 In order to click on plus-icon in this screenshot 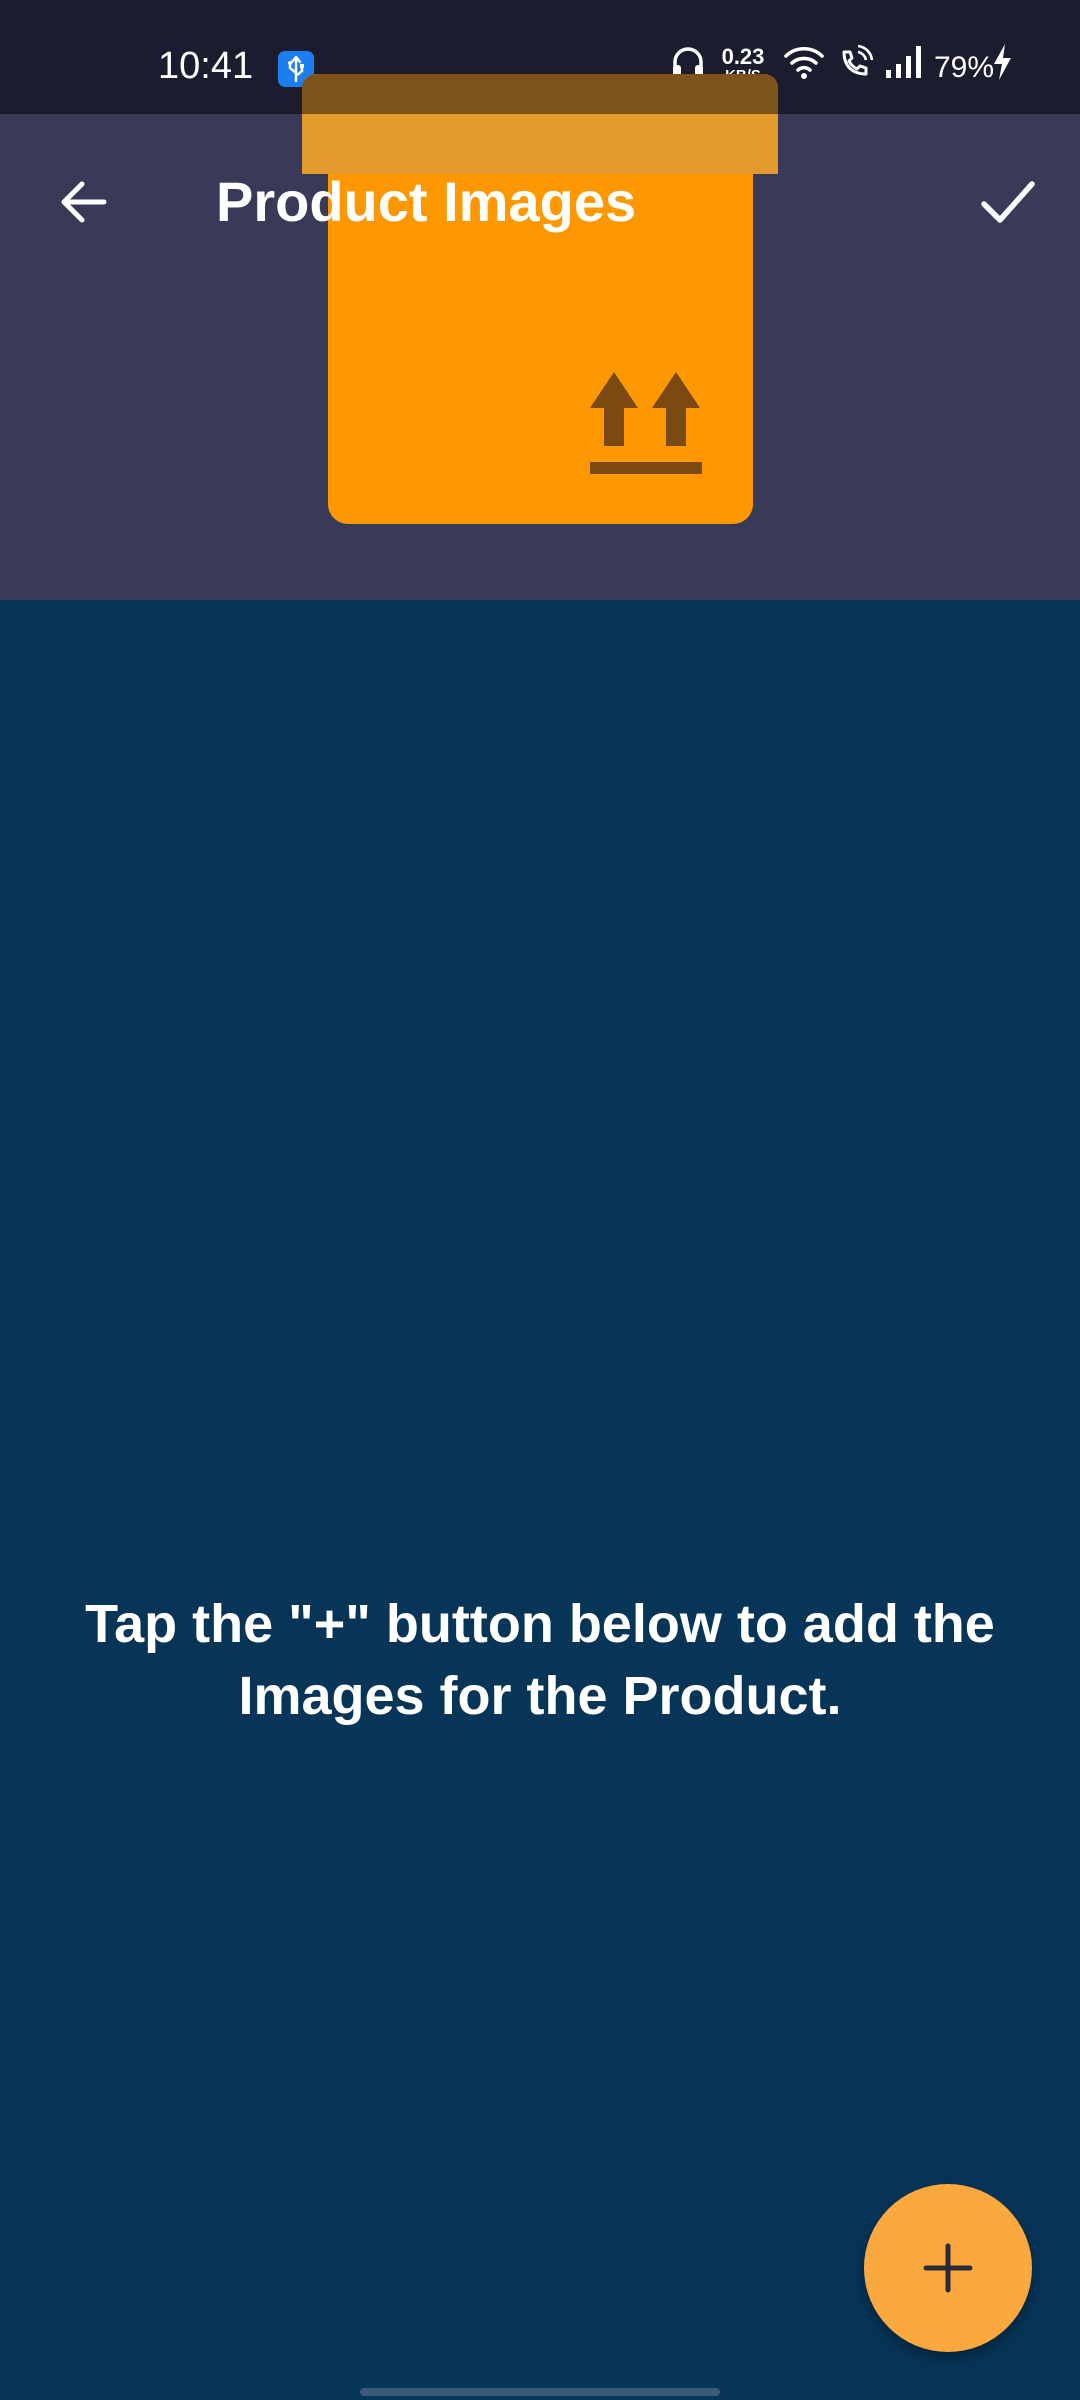, I will do `click(948, 2268)`.